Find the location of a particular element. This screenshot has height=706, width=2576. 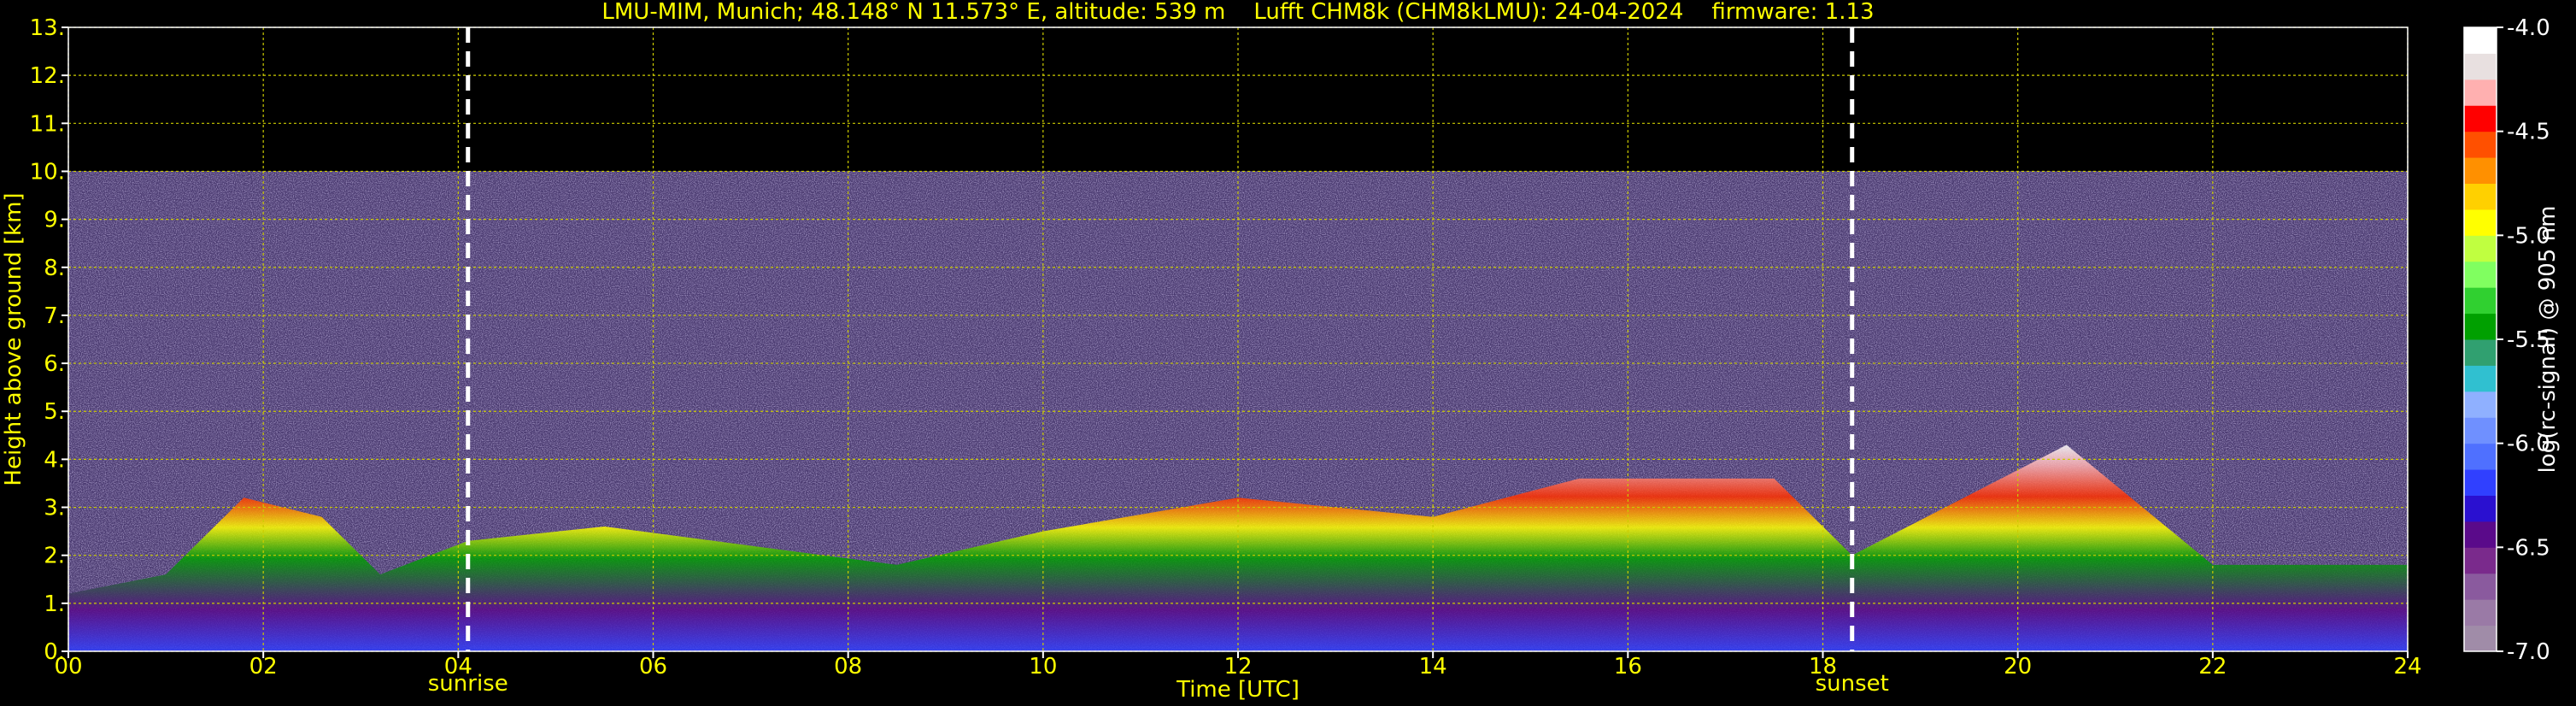

x-tick-label: 04 is located at coordinates (458, 667).